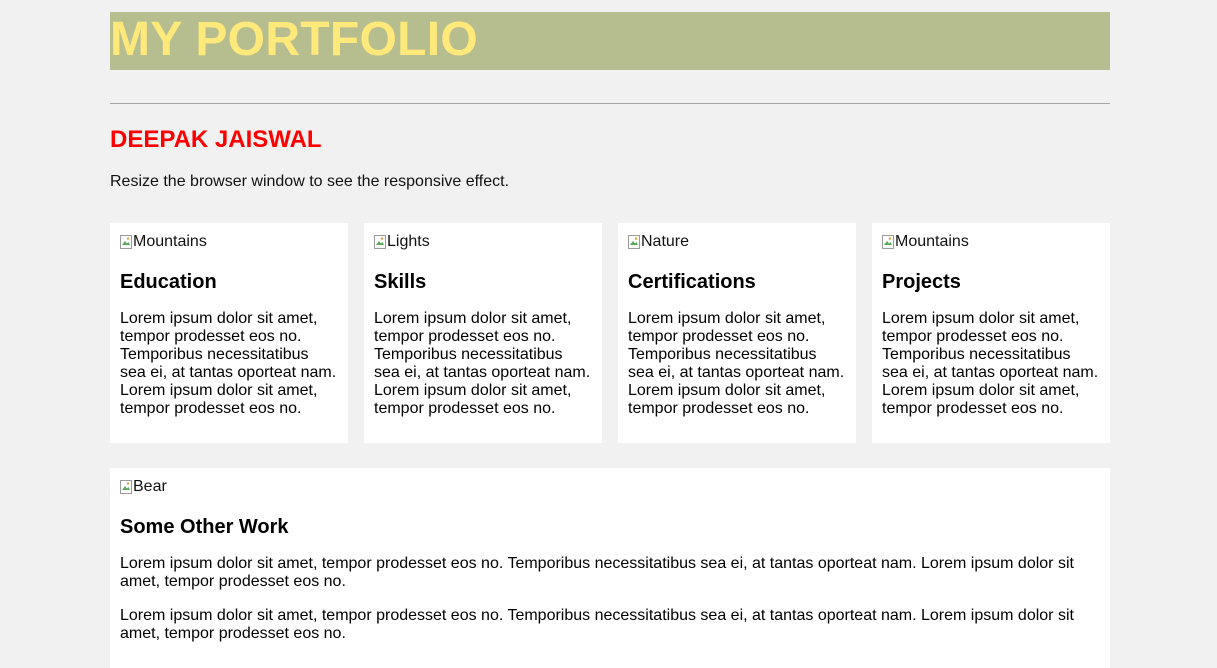  I want to click on card-heading: Some Other Work, so click(204, 527).